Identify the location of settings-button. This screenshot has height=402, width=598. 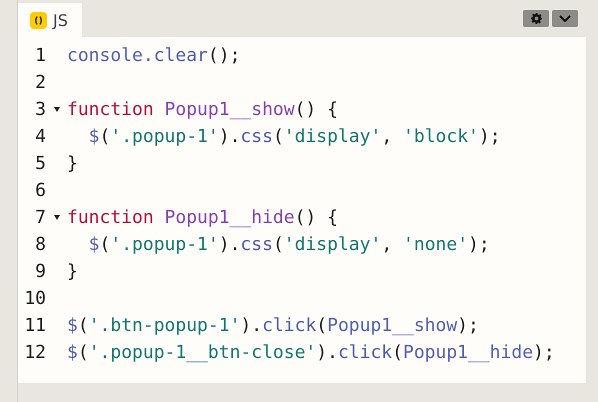
(536, 18).